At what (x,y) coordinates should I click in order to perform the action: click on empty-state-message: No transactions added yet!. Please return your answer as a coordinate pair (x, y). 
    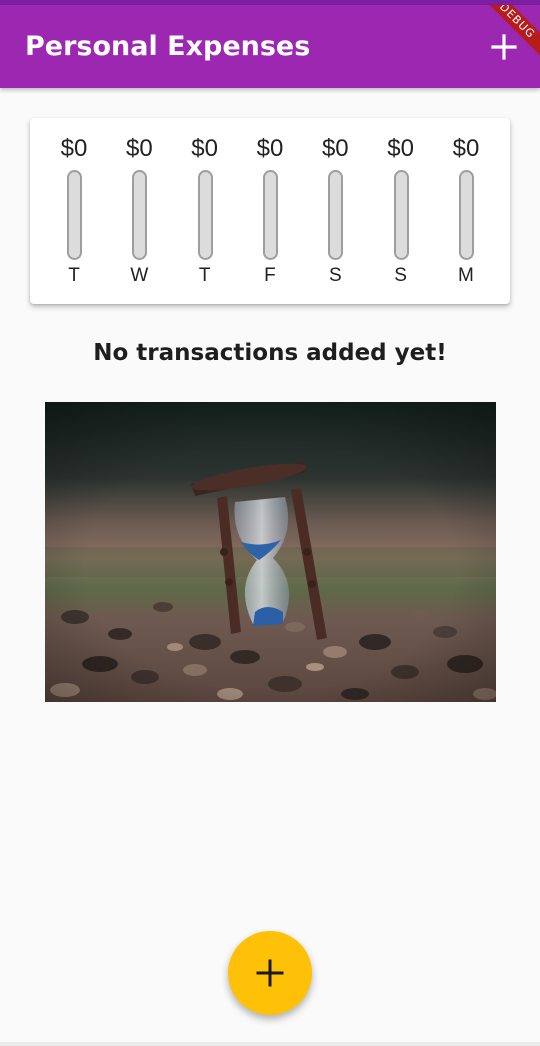
    Looking at the image, I should click on (270, 353).